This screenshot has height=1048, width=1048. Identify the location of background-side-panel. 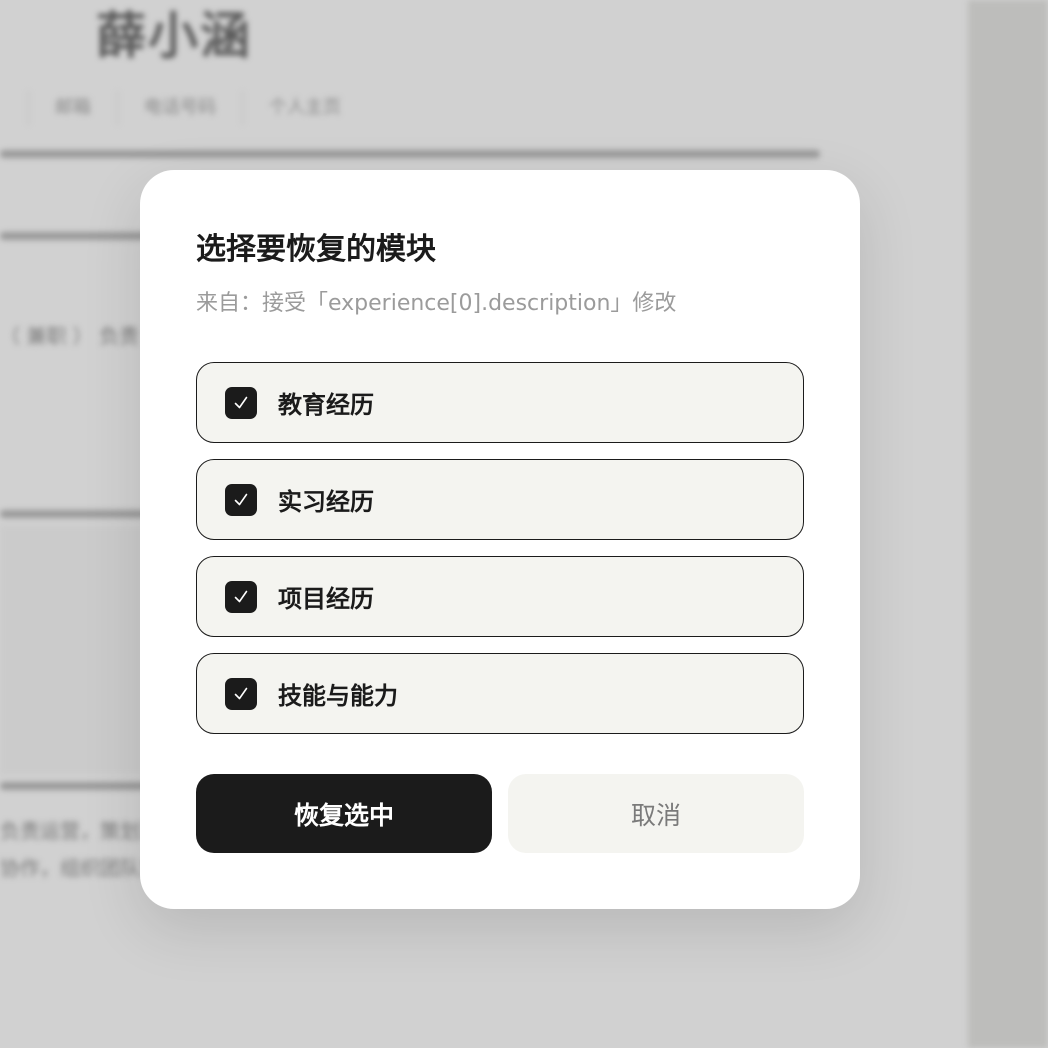
(1008, 524).